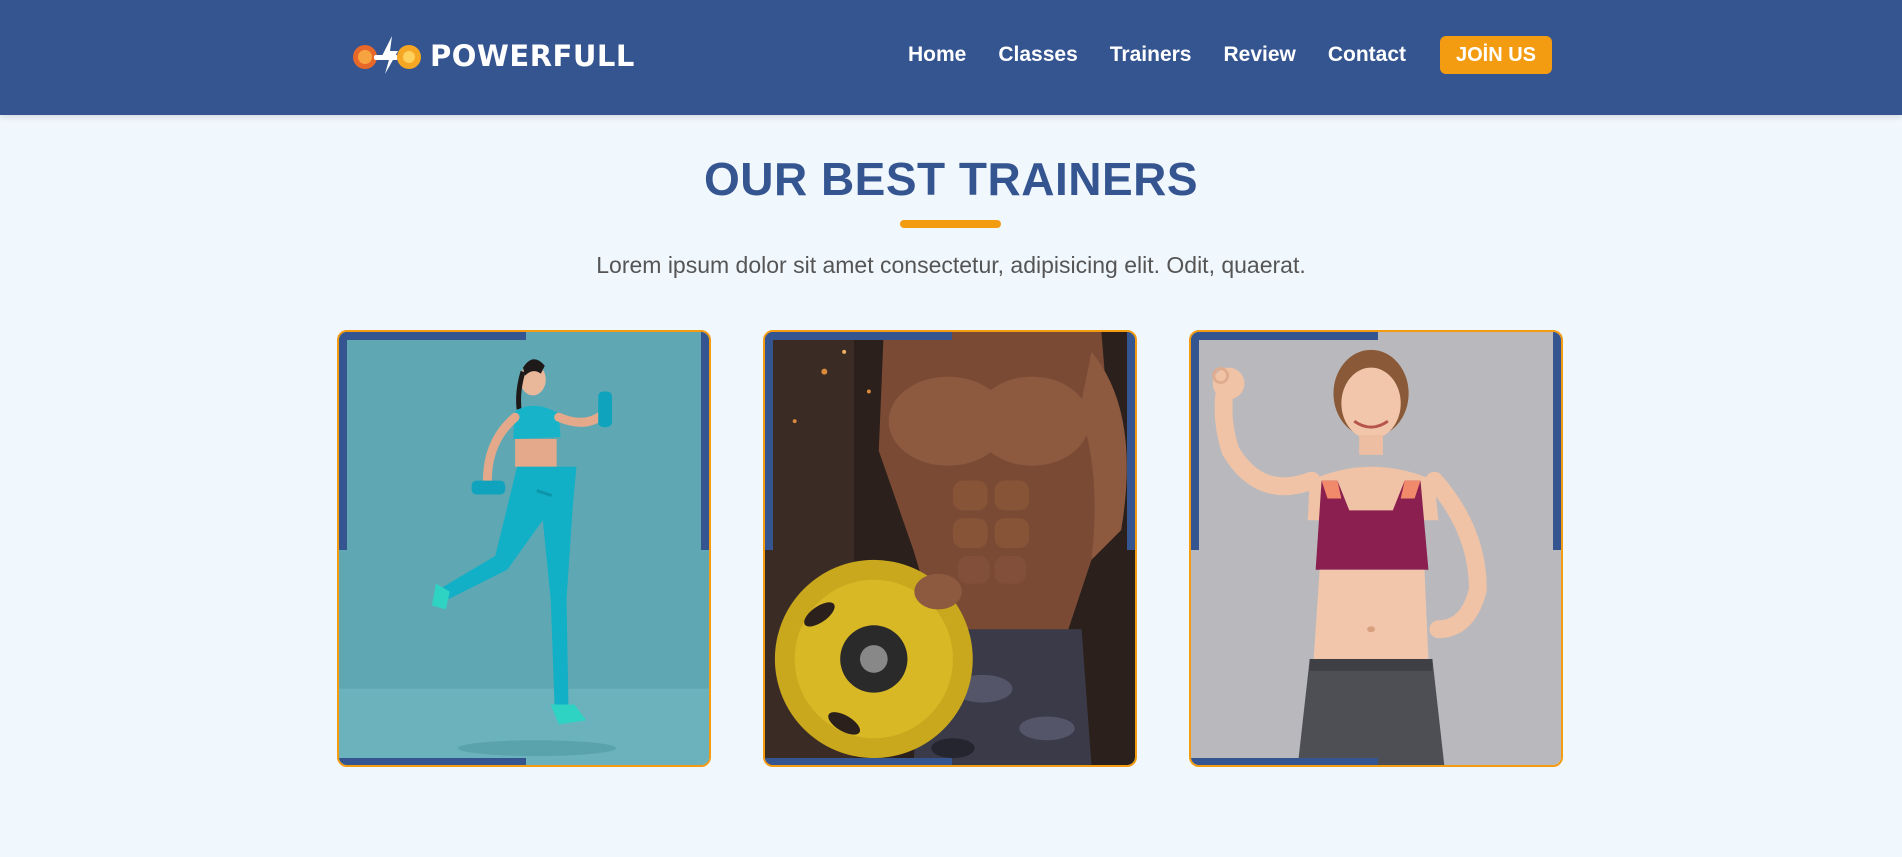  Describe the element at coordinates (1259, 55) in the screenshot. I see `nav-review: Review` at that location.